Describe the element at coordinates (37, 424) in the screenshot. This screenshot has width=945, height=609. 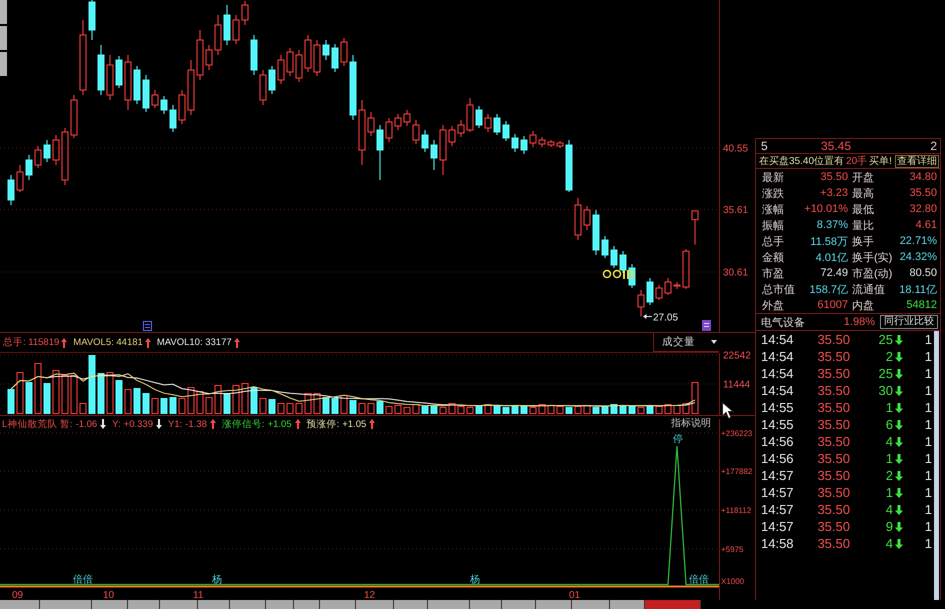
I see `legend-label: L神仙散荒队 暂:` at that location.